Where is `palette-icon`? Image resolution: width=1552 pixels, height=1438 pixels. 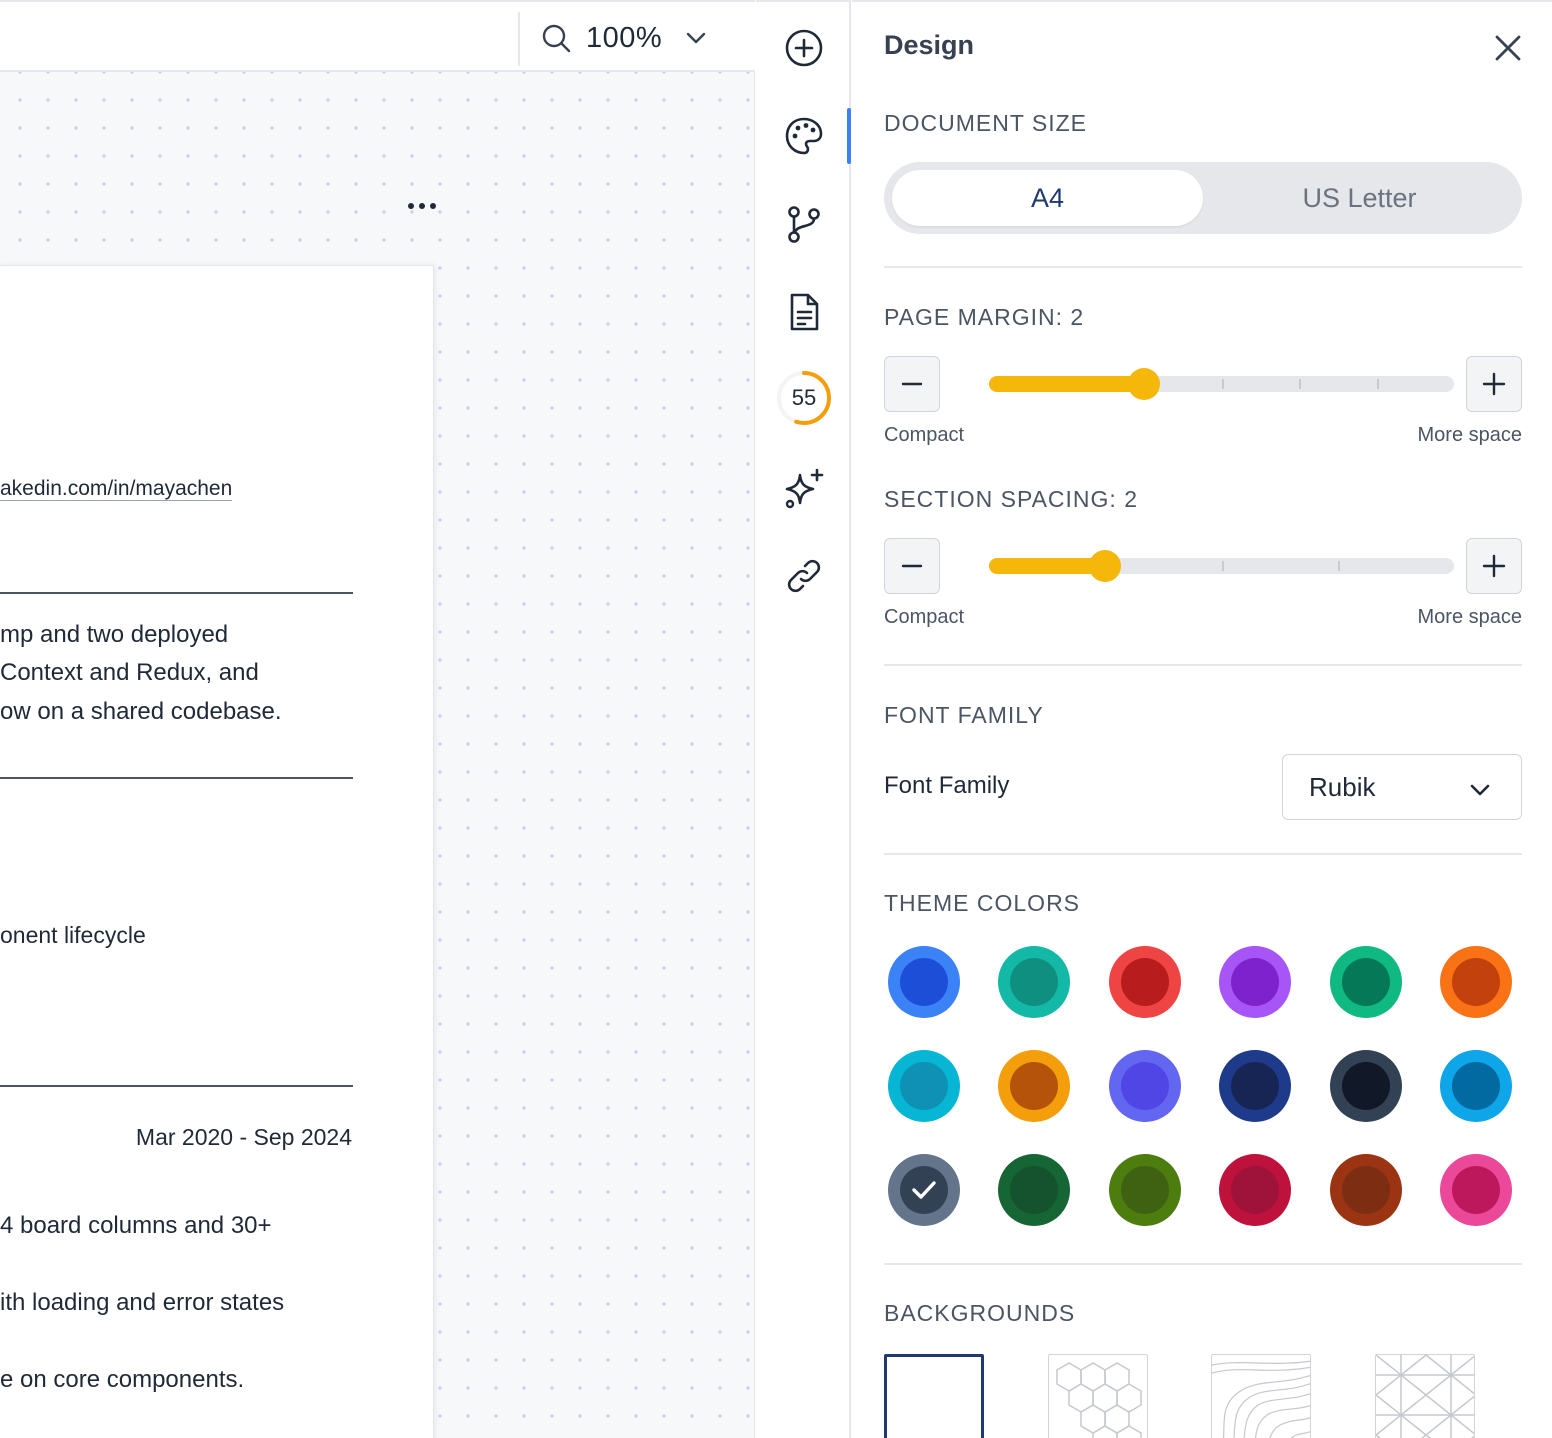 palette-icon is located at coordinates (804, 136).